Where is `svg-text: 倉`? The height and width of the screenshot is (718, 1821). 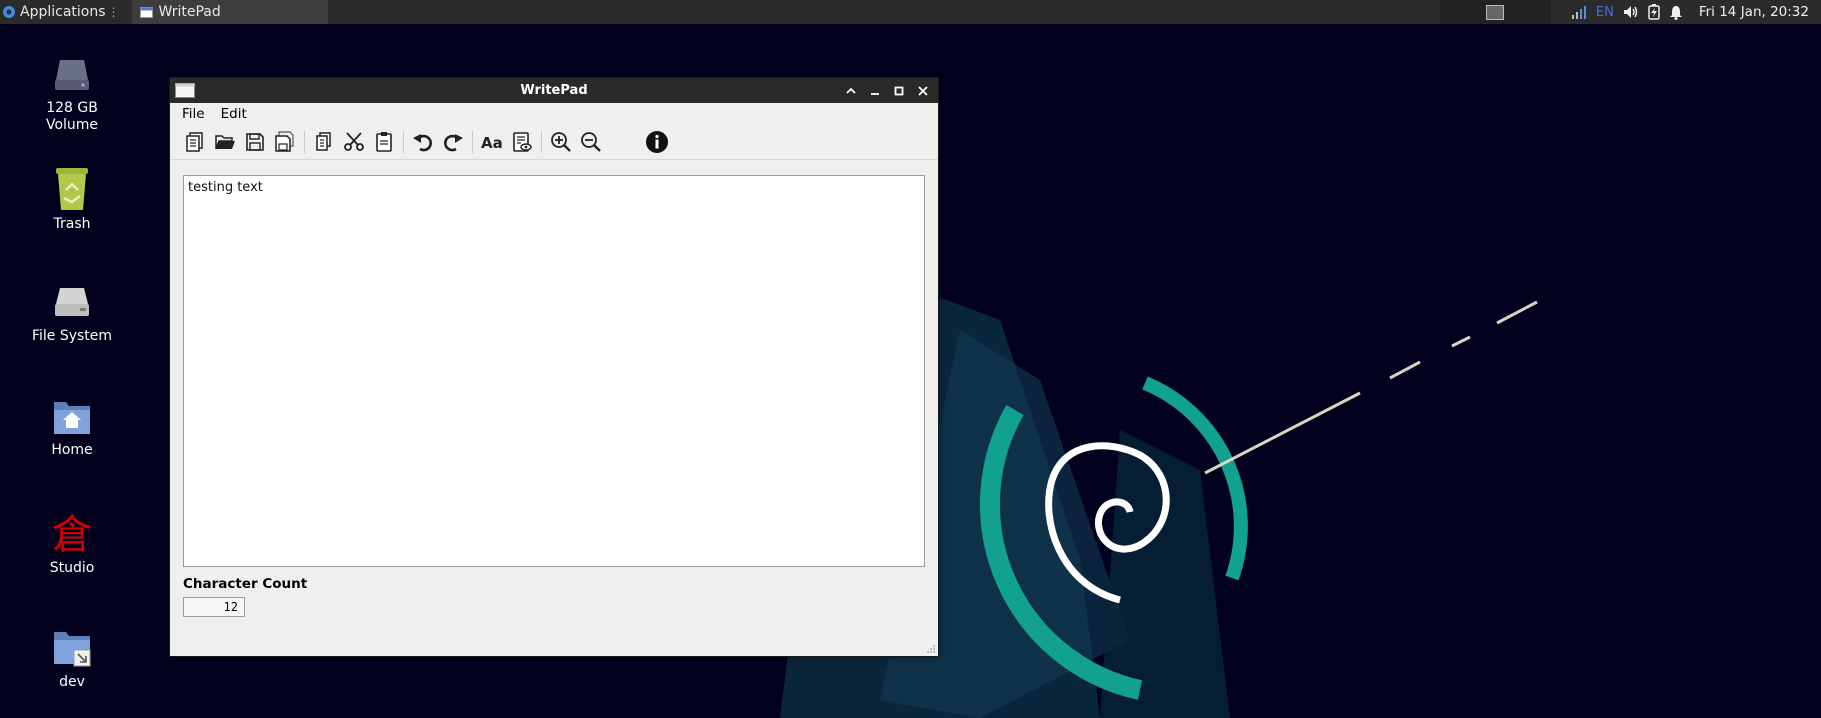 svg-text: 倉 is located at coordinates (72, 534).